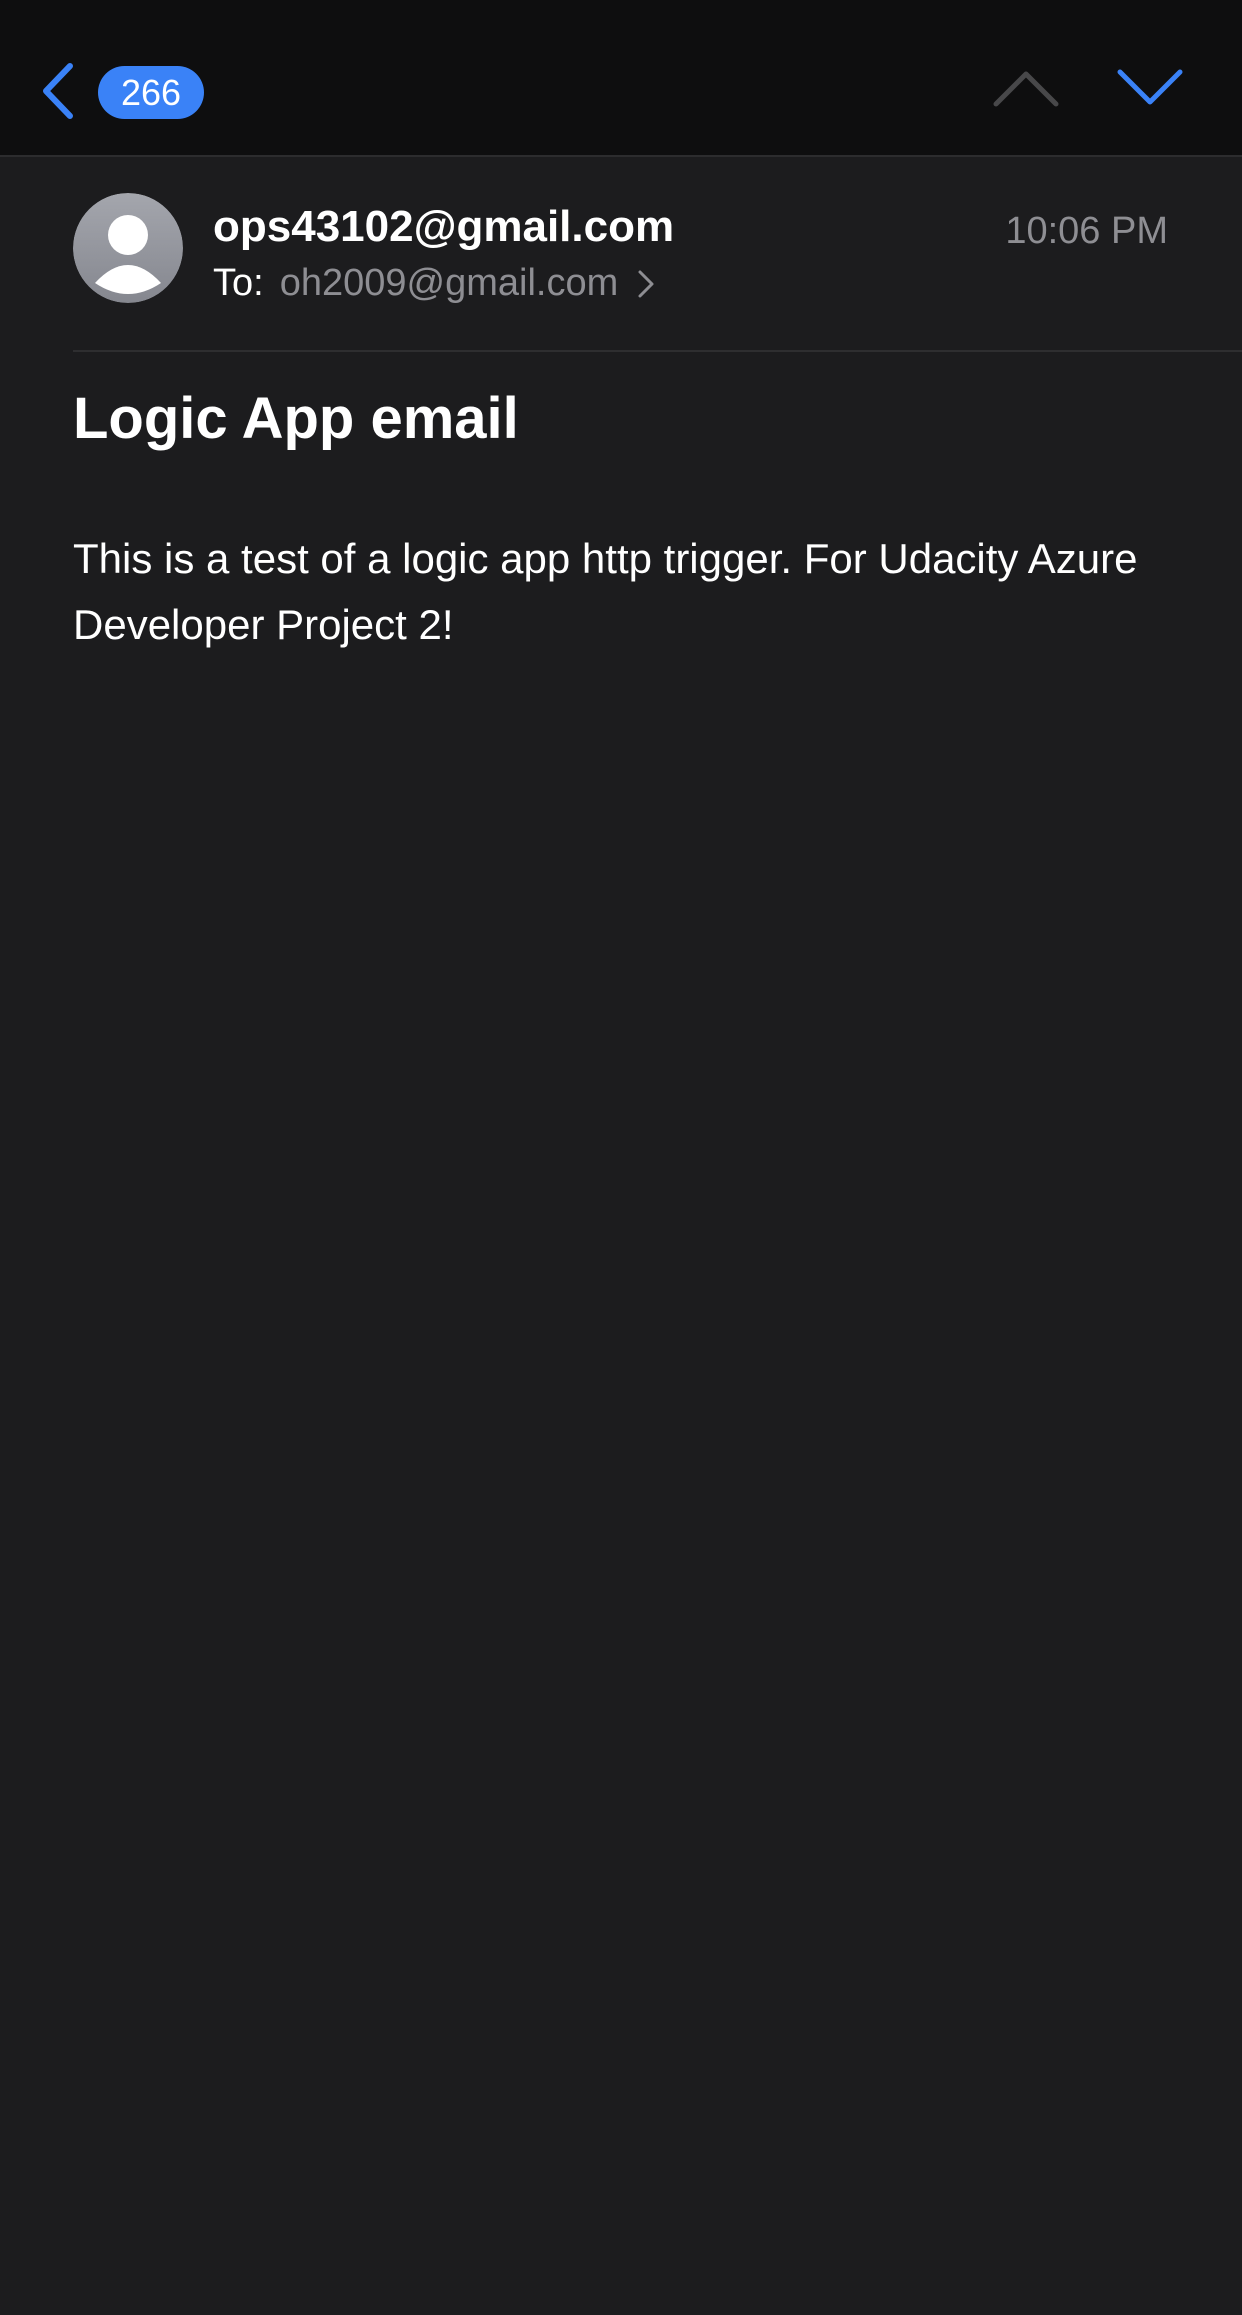  Describe the element at coordinates (1150, 87) in the screenshot. I see `next-message-button` at that location.